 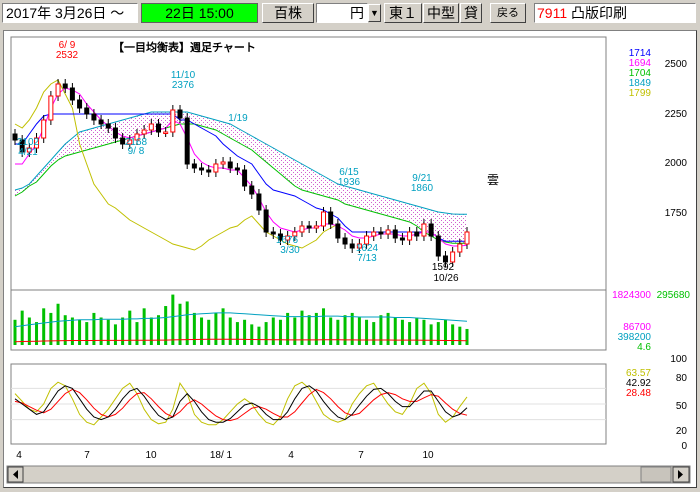 I want to click on ticker-field: 7911 凸版印刷, so click(x=615, y=13).